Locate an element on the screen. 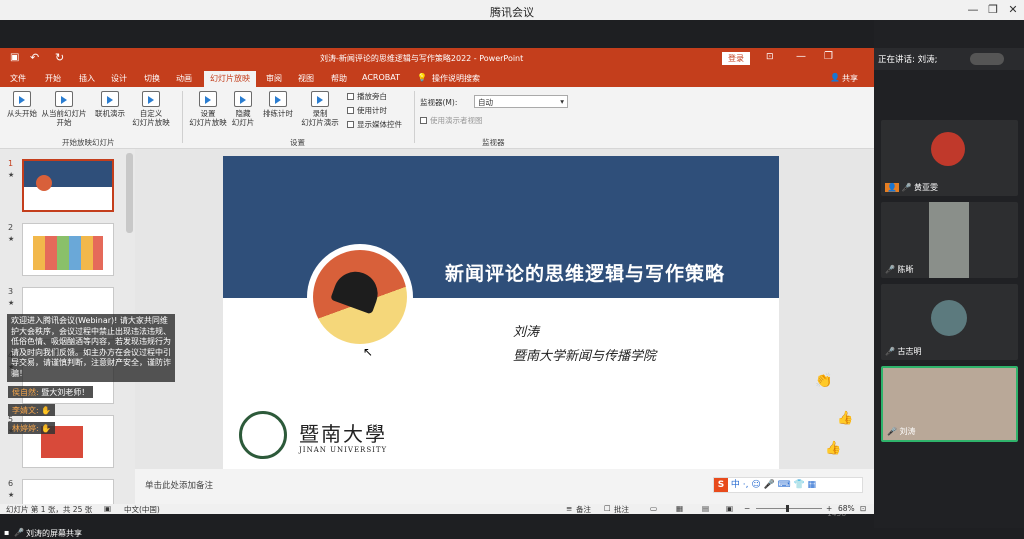 This screenshot has width=1024, height=539. hide-slide-icon is located at coordinates (243, 99).